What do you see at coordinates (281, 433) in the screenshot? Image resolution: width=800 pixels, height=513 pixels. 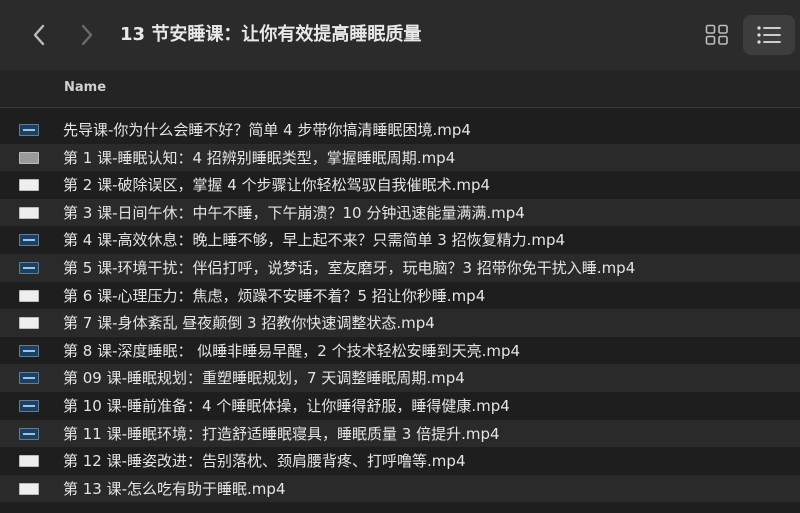 I see `file-name: 第 11 课-睡眠环境：打造舒适睡眠寝具，睡眠质量 3 倍提升.mp4` at bounding box center [281, 433].